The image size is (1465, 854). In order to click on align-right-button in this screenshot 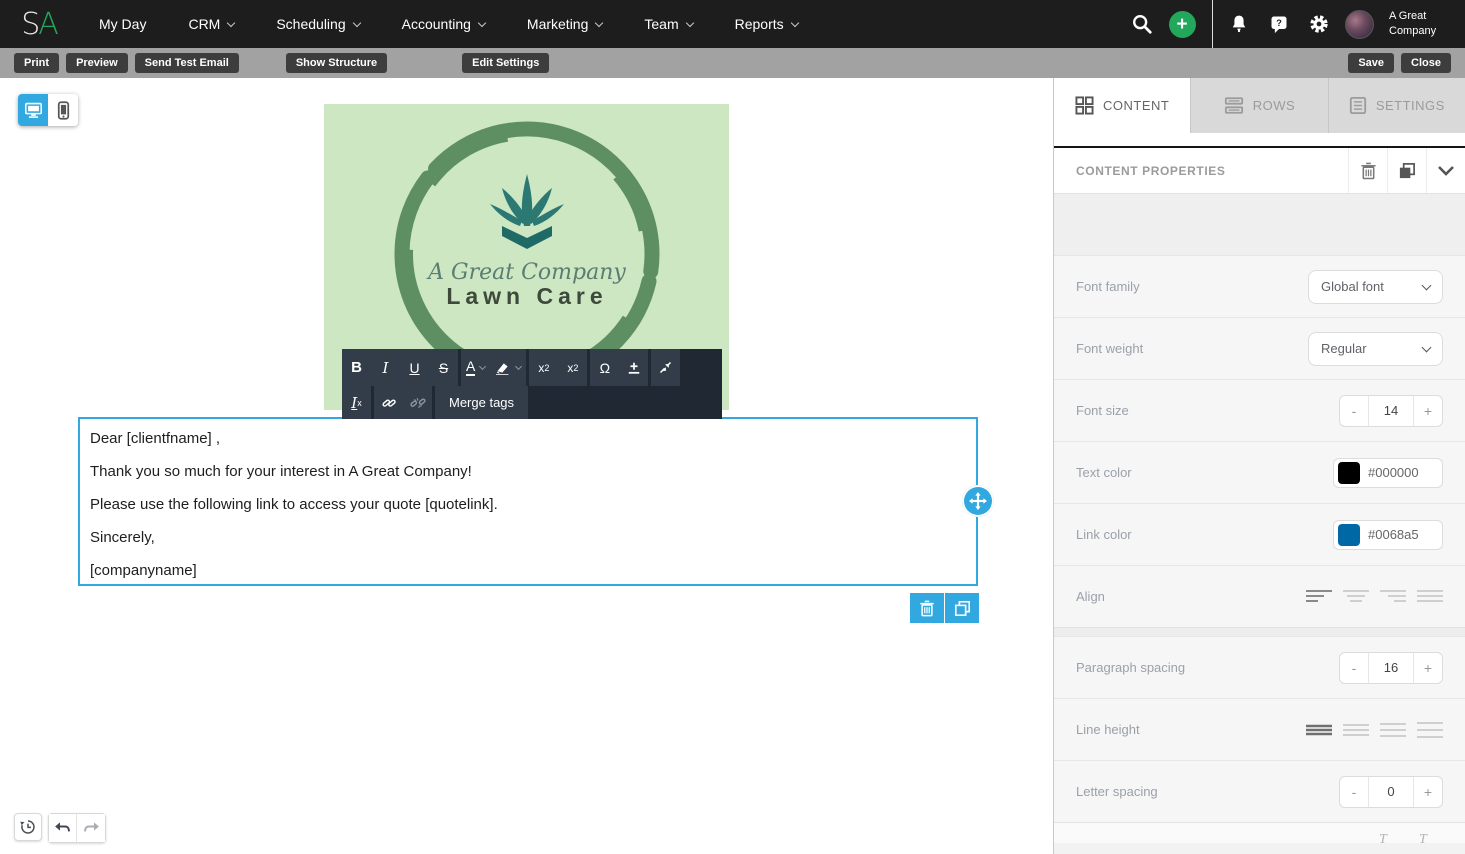, I will do `click(1393, 597)`.